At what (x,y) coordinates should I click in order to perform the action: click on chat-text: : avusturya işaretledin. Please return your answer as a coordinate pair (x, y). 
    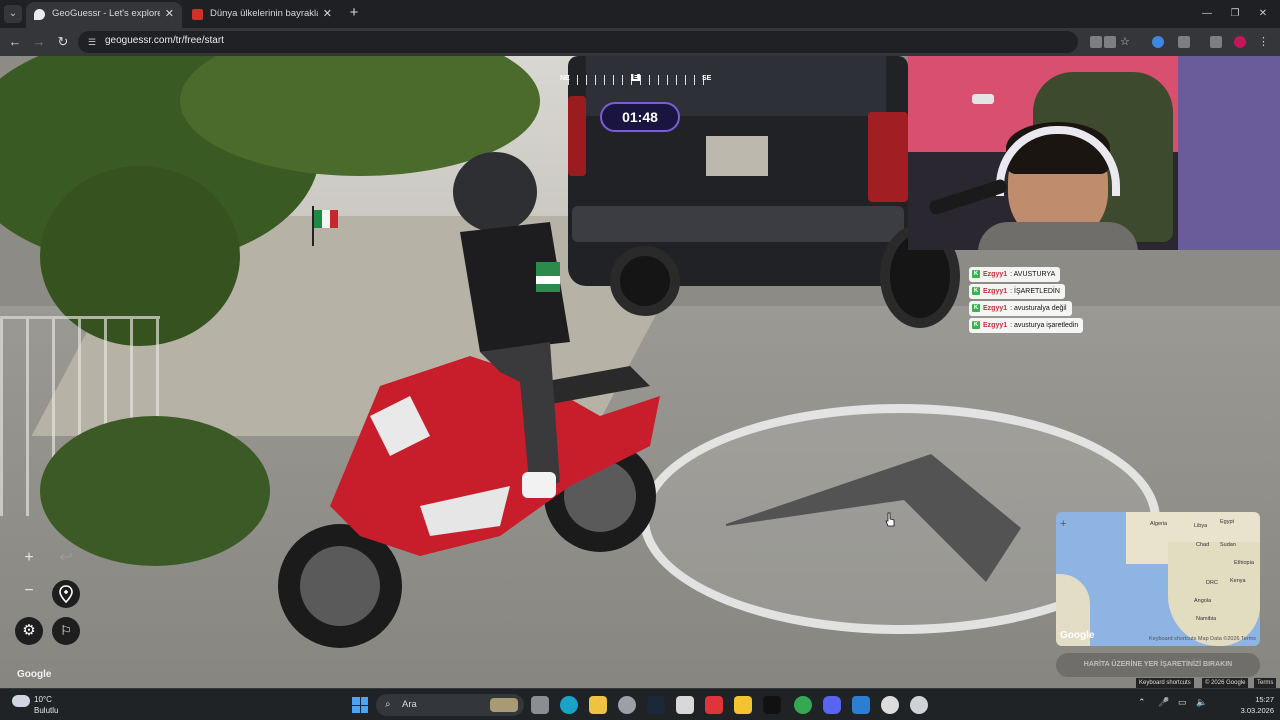
    Looking at the image, I should click on (1044, 325).